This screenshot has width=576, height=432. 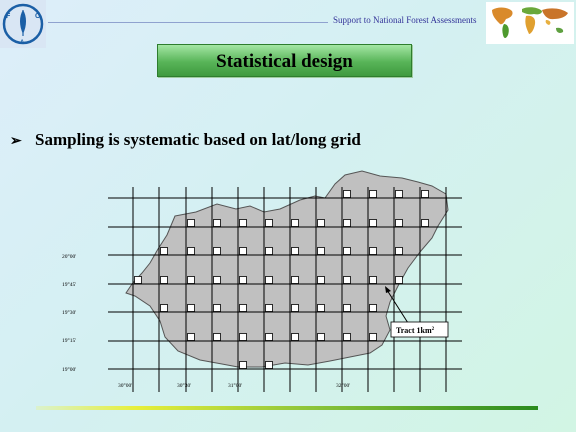 I want to click on lon-label: 32°00', so click(x=343, y=385).